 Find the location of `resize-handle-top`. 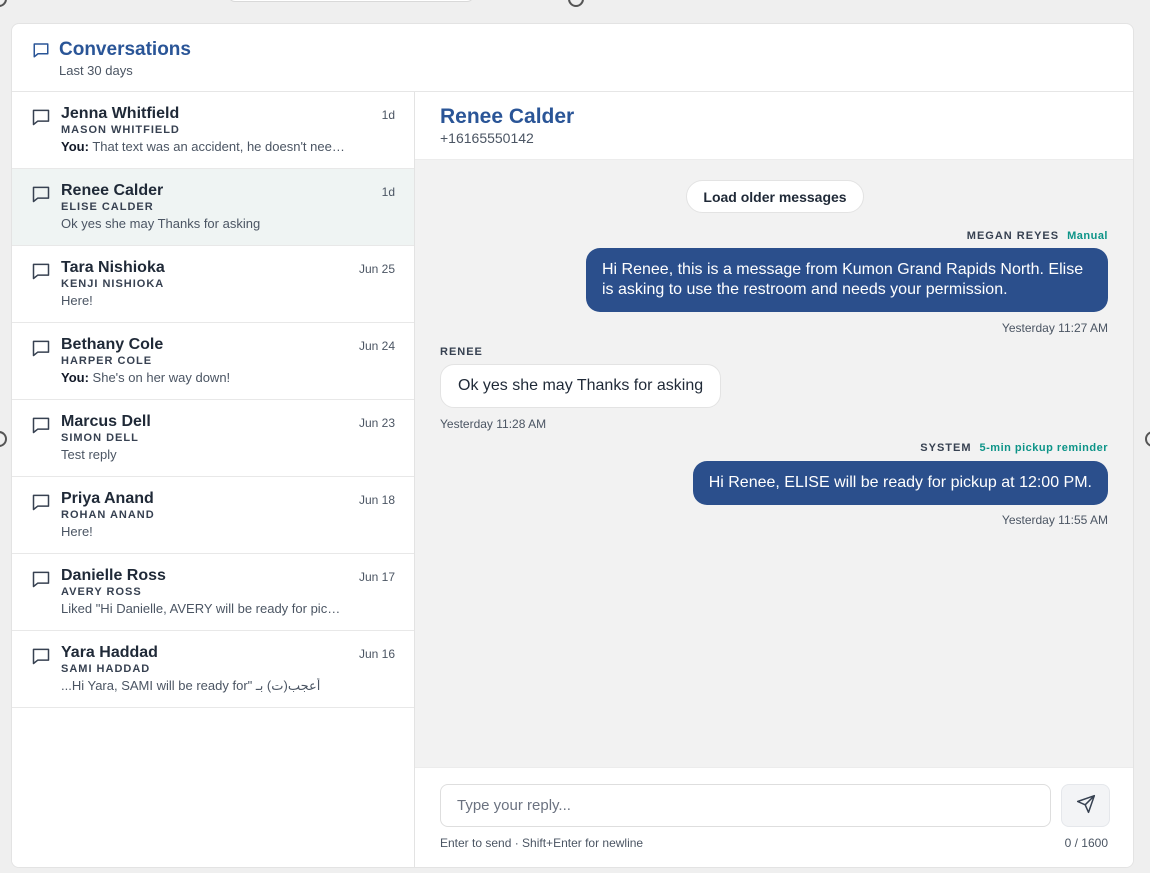

resize-handle-top is located at coordinates (576, 3).